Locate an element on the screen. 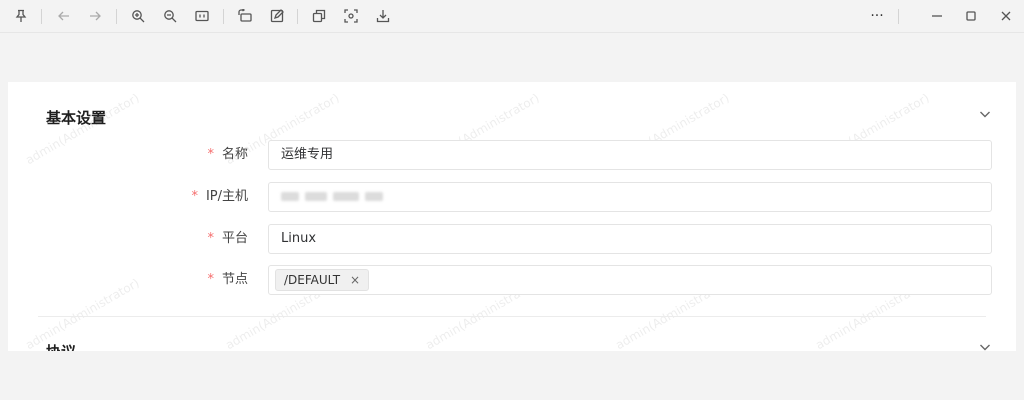  edit-icon is located at coordinates (277, 16).